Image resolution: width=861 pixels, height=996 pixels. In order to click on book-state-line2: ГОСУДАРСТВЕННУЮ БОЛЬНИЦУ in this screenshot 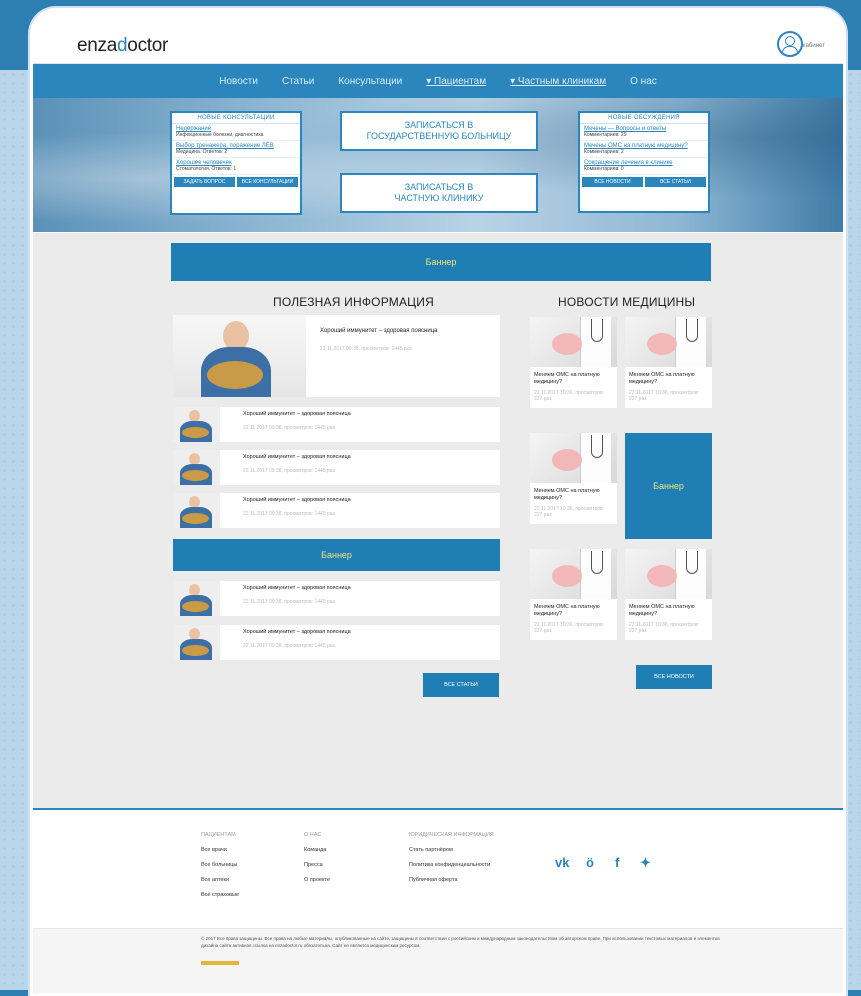, I will do `click(439, 136)`.